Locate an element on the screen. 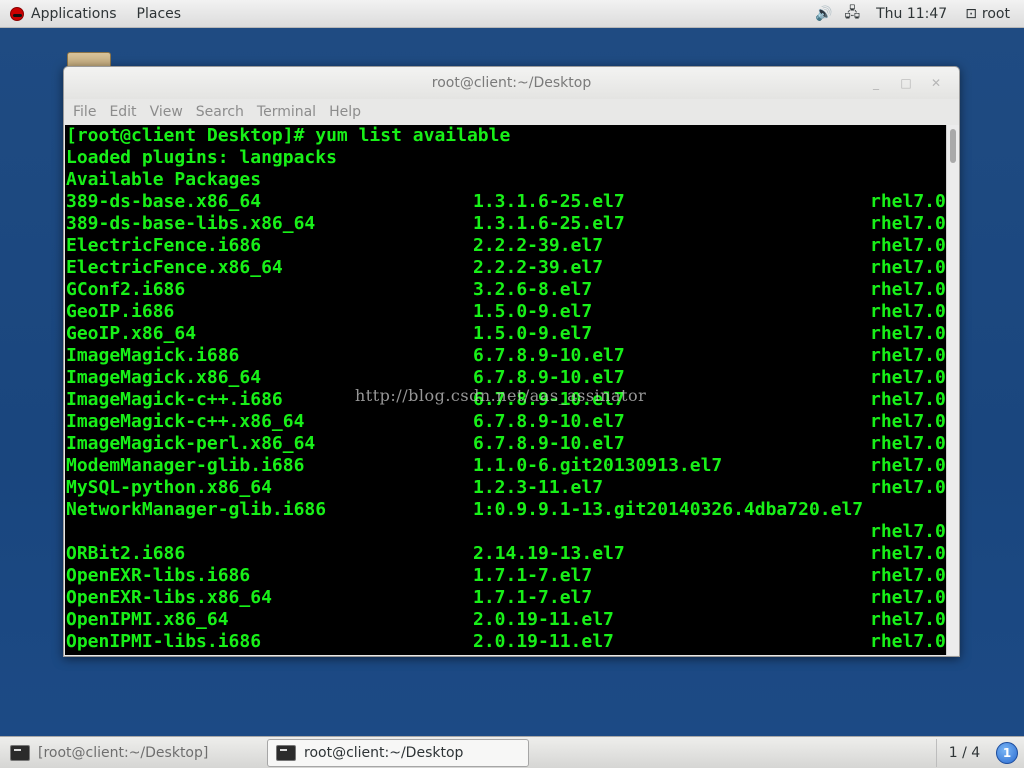 This screenshot has height=768, width=1024. package-name: 389-ds-base.x86_64 is located at coordinates (164, 201).